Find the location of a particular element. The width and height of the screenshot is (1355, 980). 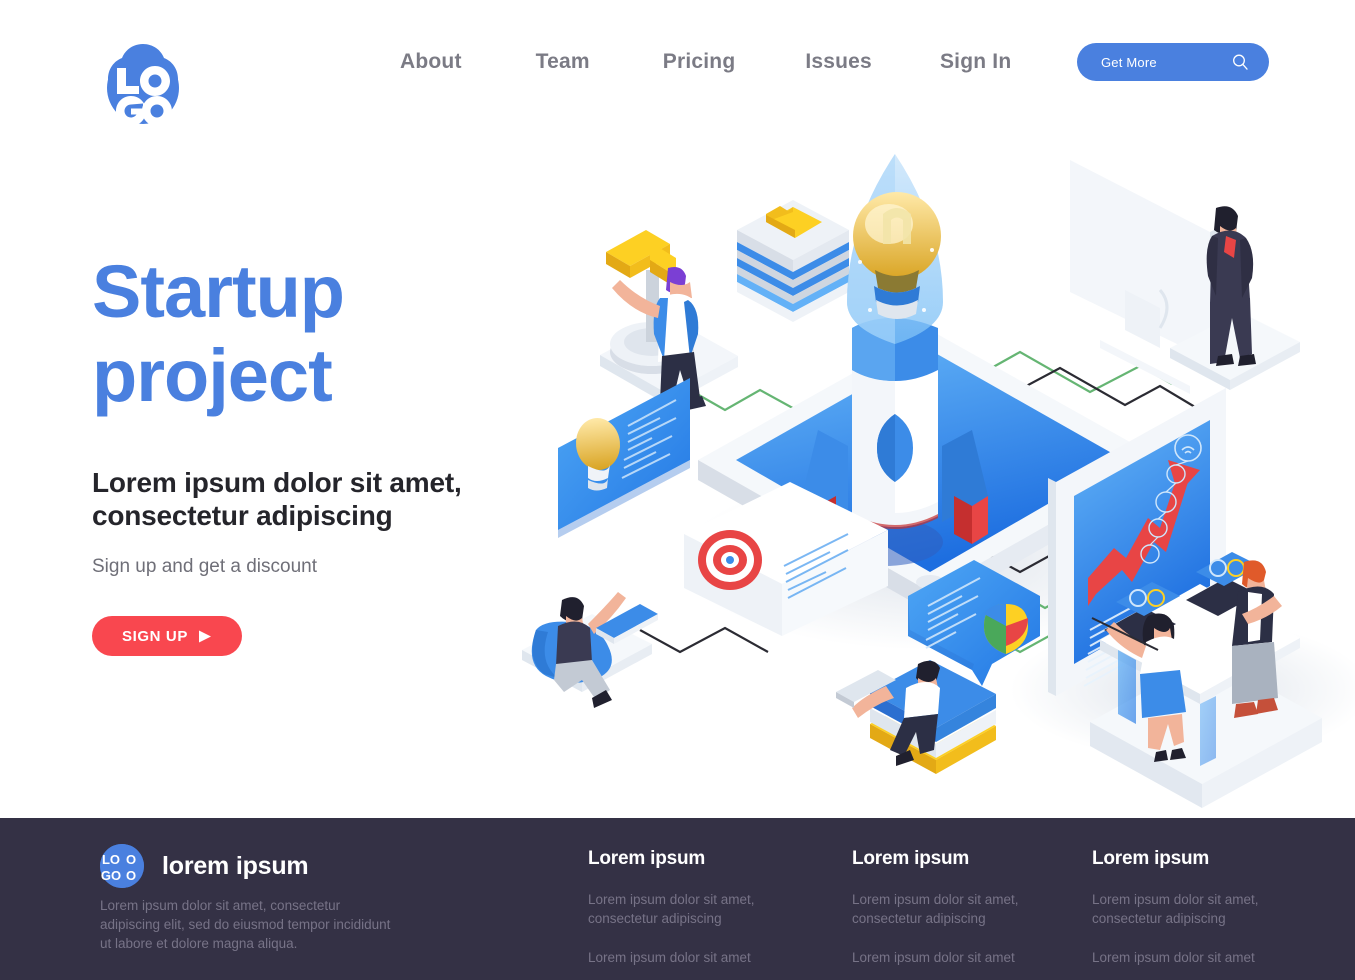

sign-up-button: SIGN UP is located at coordinates (167, 636).